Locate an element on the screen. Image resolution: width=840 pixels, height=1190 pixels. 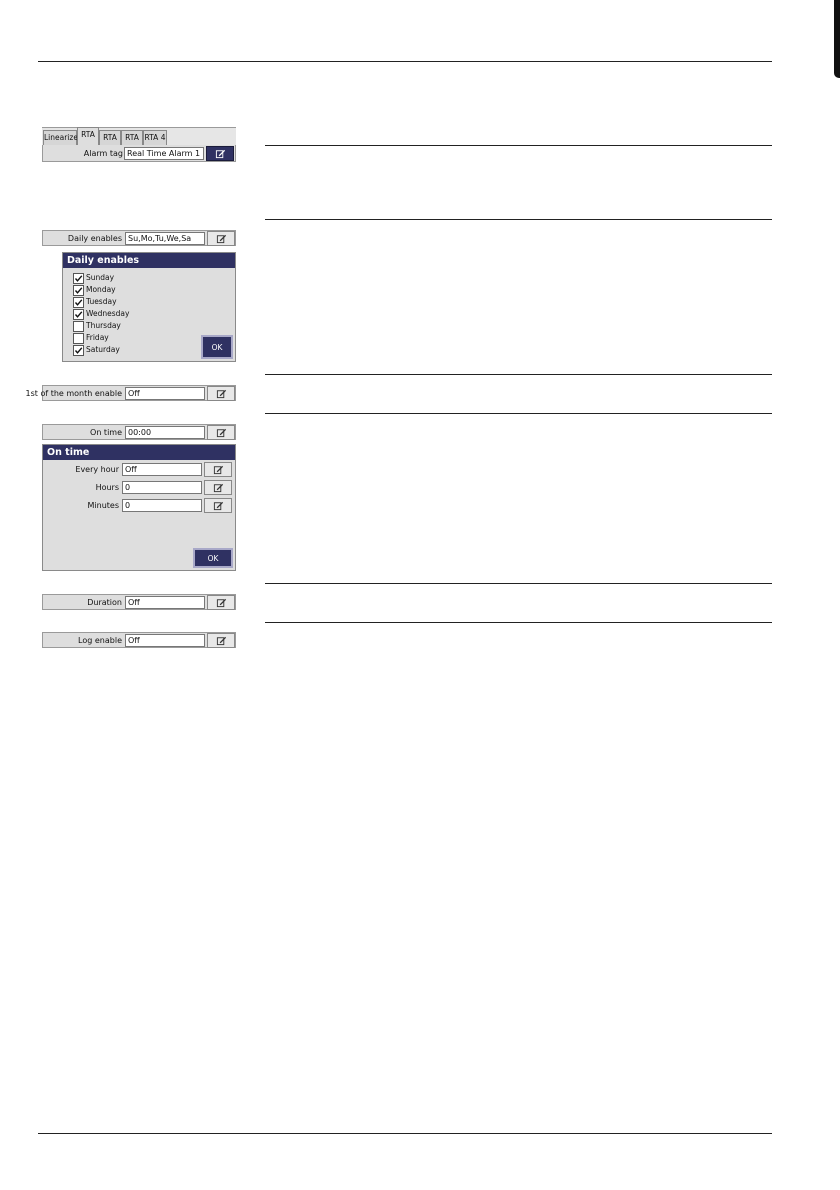
hours-field: 0 is located at coordinates (162, 487).